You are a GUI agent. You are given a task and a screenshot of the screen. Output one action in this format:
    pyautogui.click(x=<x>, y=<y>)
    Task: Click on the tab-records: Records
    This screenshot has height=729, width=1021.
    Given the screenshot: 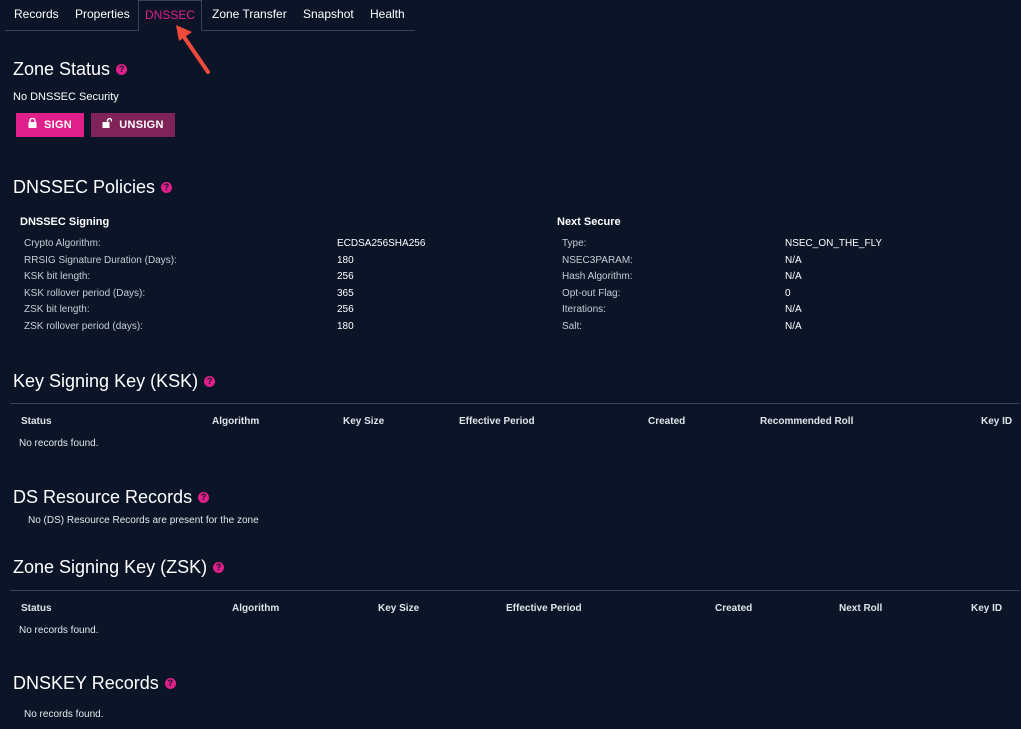 What is the action you would take?
    pyautogui.click(x=36, y=15)
    